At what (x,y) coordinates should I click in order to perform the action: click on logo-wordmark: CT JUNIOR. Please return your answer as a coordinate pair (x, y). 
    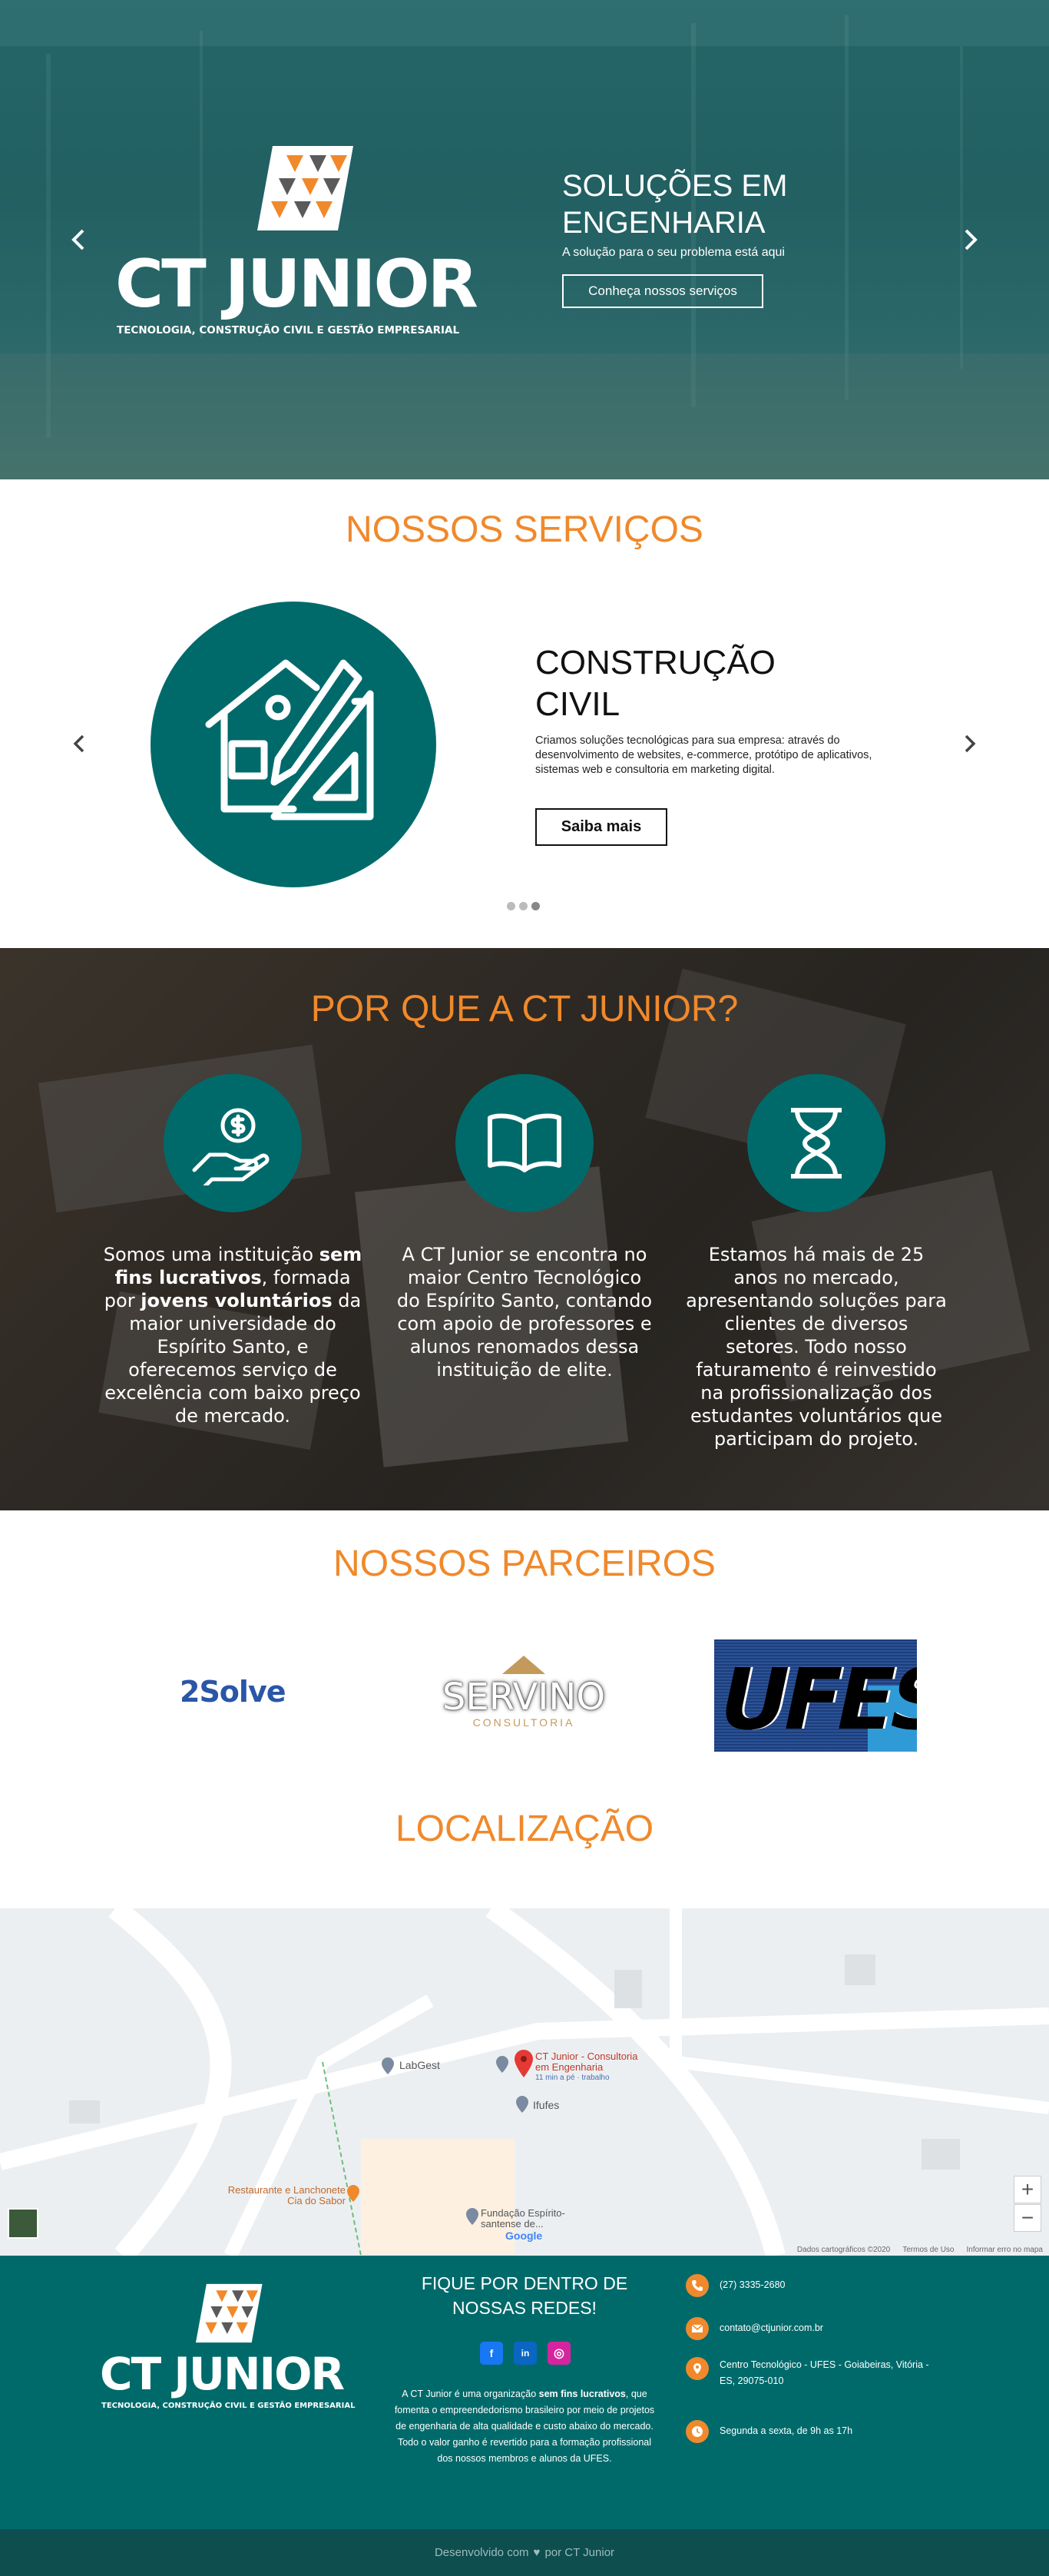
    Looking at the image, I should click on (296, 284).